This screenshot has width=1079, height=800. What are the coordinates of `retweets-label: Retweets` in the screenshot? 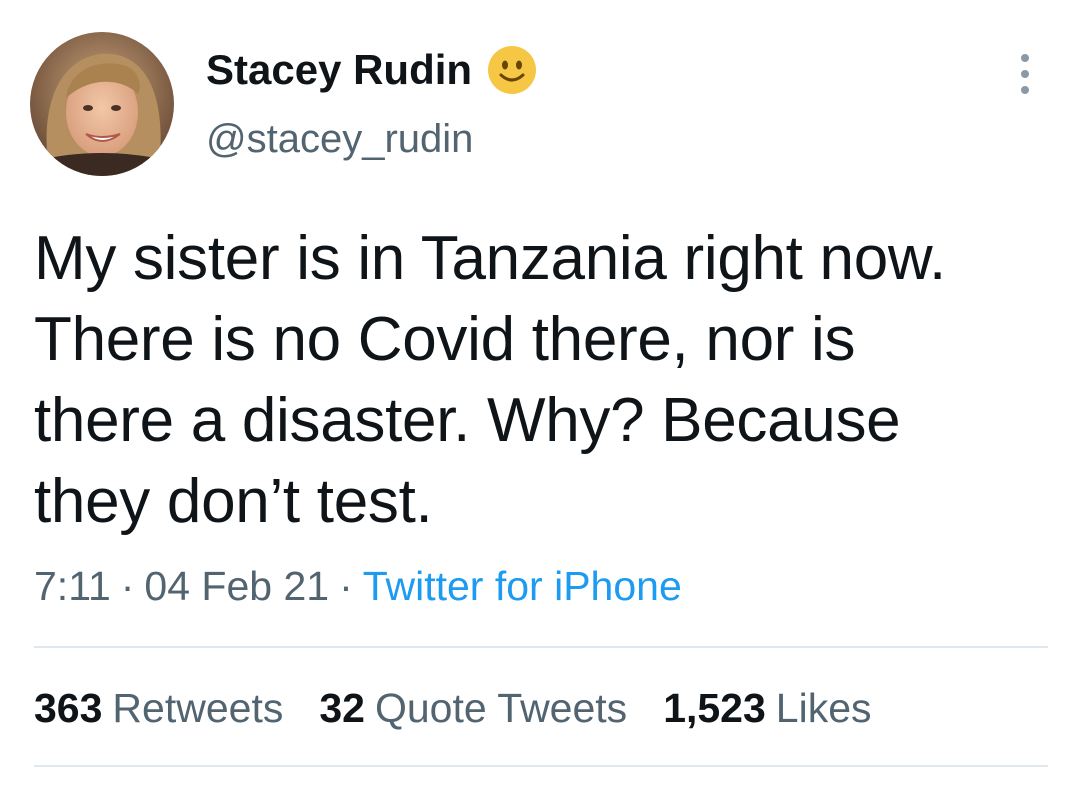 It's located at (198, 708).